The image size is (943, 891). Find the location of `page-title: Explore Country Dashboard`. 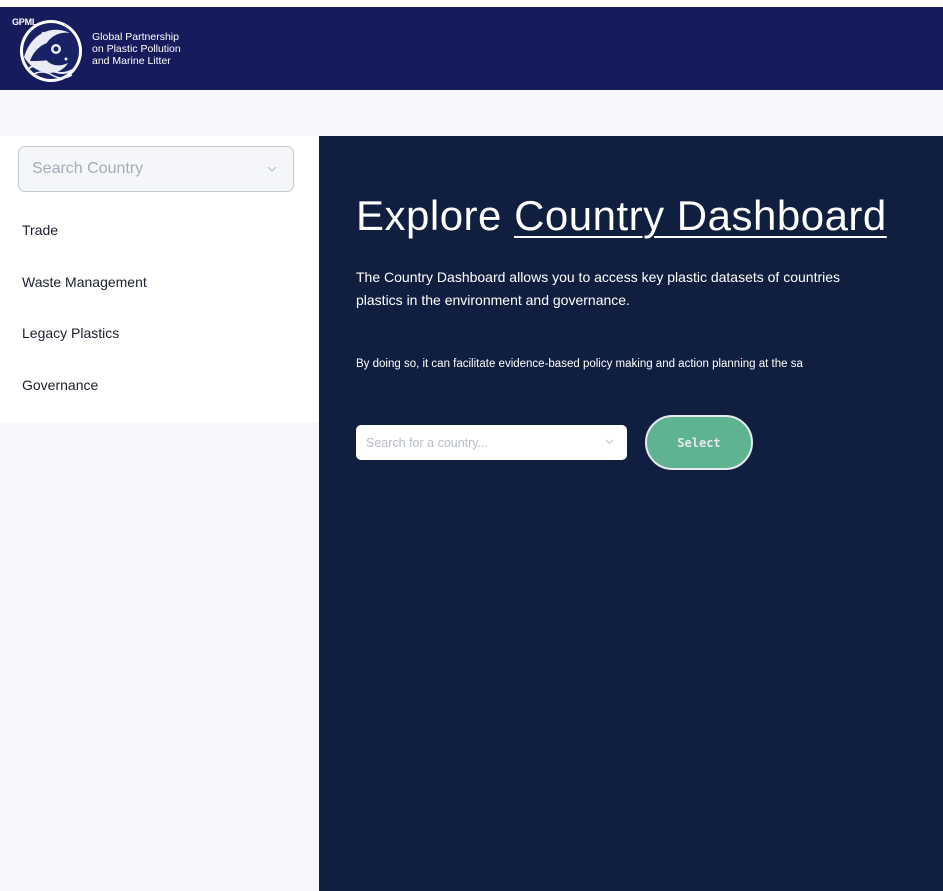

page-title: Explore Country Dashboard is located at coordinates (621, 216).